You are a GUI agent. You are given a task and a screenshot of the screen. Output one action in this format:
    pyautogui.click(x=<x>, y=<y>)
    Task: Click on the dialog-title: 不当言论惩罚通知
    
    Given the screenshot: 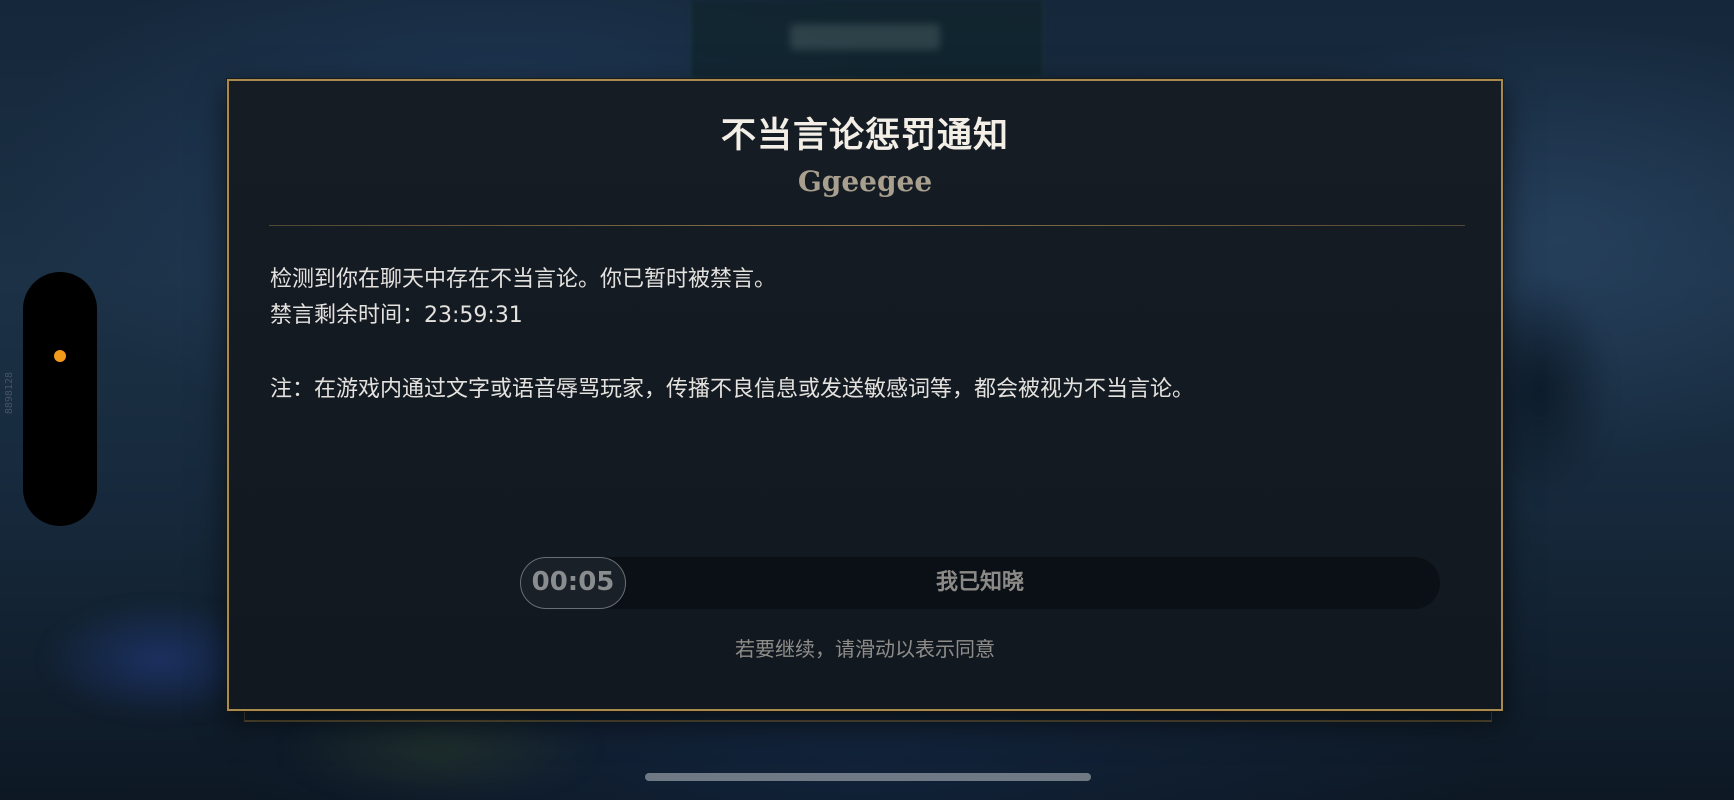 What is the action you would take?
    pyautogui.click(x=864, y=136)
    